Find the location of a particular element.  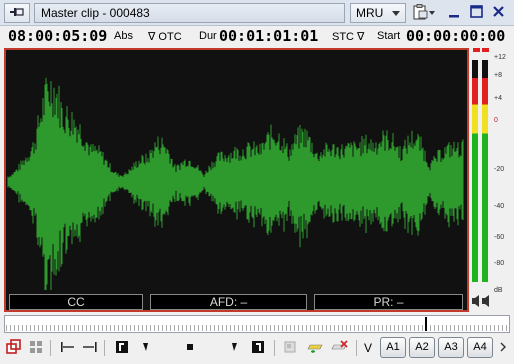

close-icon is located at coordinates (498, 13).